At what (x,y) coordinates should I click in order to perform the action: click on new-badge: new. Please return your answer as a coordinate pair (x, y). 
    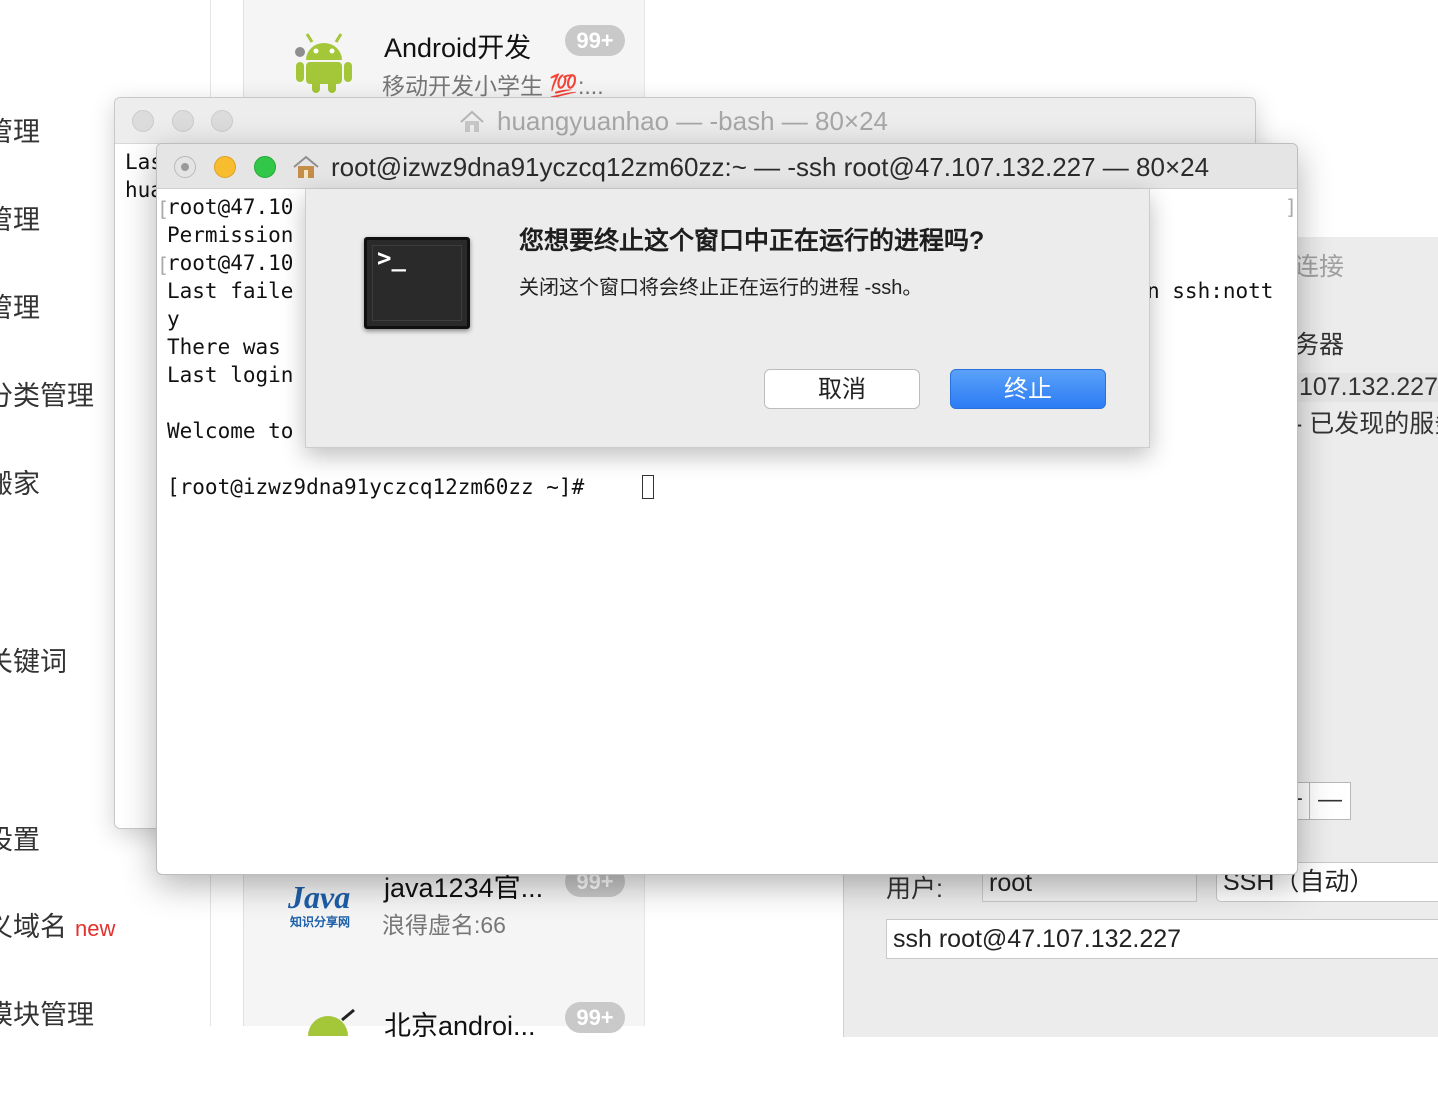
    Looking at the image, I should click on (95, 928).